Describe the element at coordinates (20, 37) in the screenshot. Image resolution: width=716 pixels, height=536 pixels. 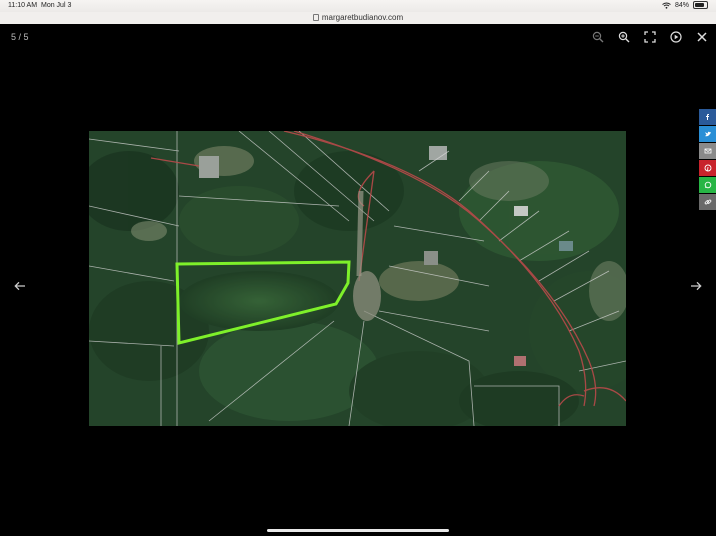
I see `image-counter: 5 / 5` at that location.